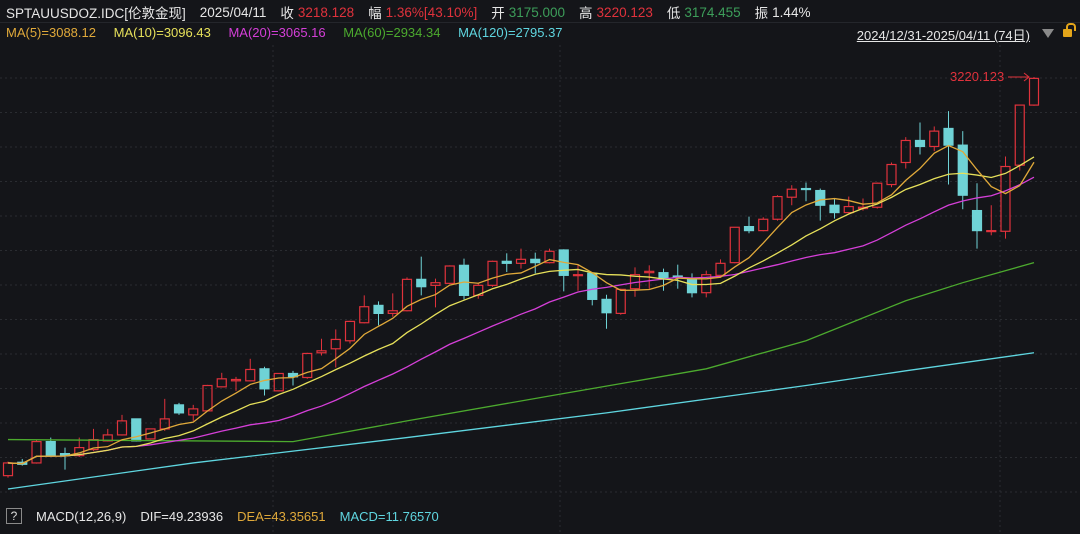 The height and width of the screenshot is (534, 1080). What do you see at coordinates (81, 516) in the screenshot?
I see `macd-title: MACD(12,26,9)` at bounding box center [81, 516].